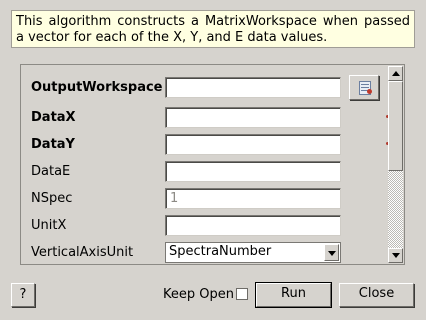 The width and height of the screenshot is (426, 320). I want to click on help-button: ?, so click(23, 295).